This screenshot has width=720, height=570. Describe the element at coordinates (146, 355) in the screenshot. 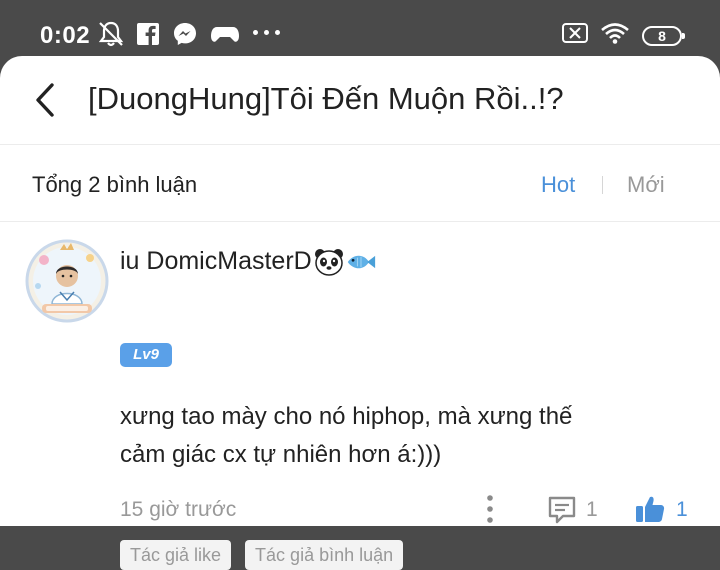

I see `level-badge: Lv9` at that location.